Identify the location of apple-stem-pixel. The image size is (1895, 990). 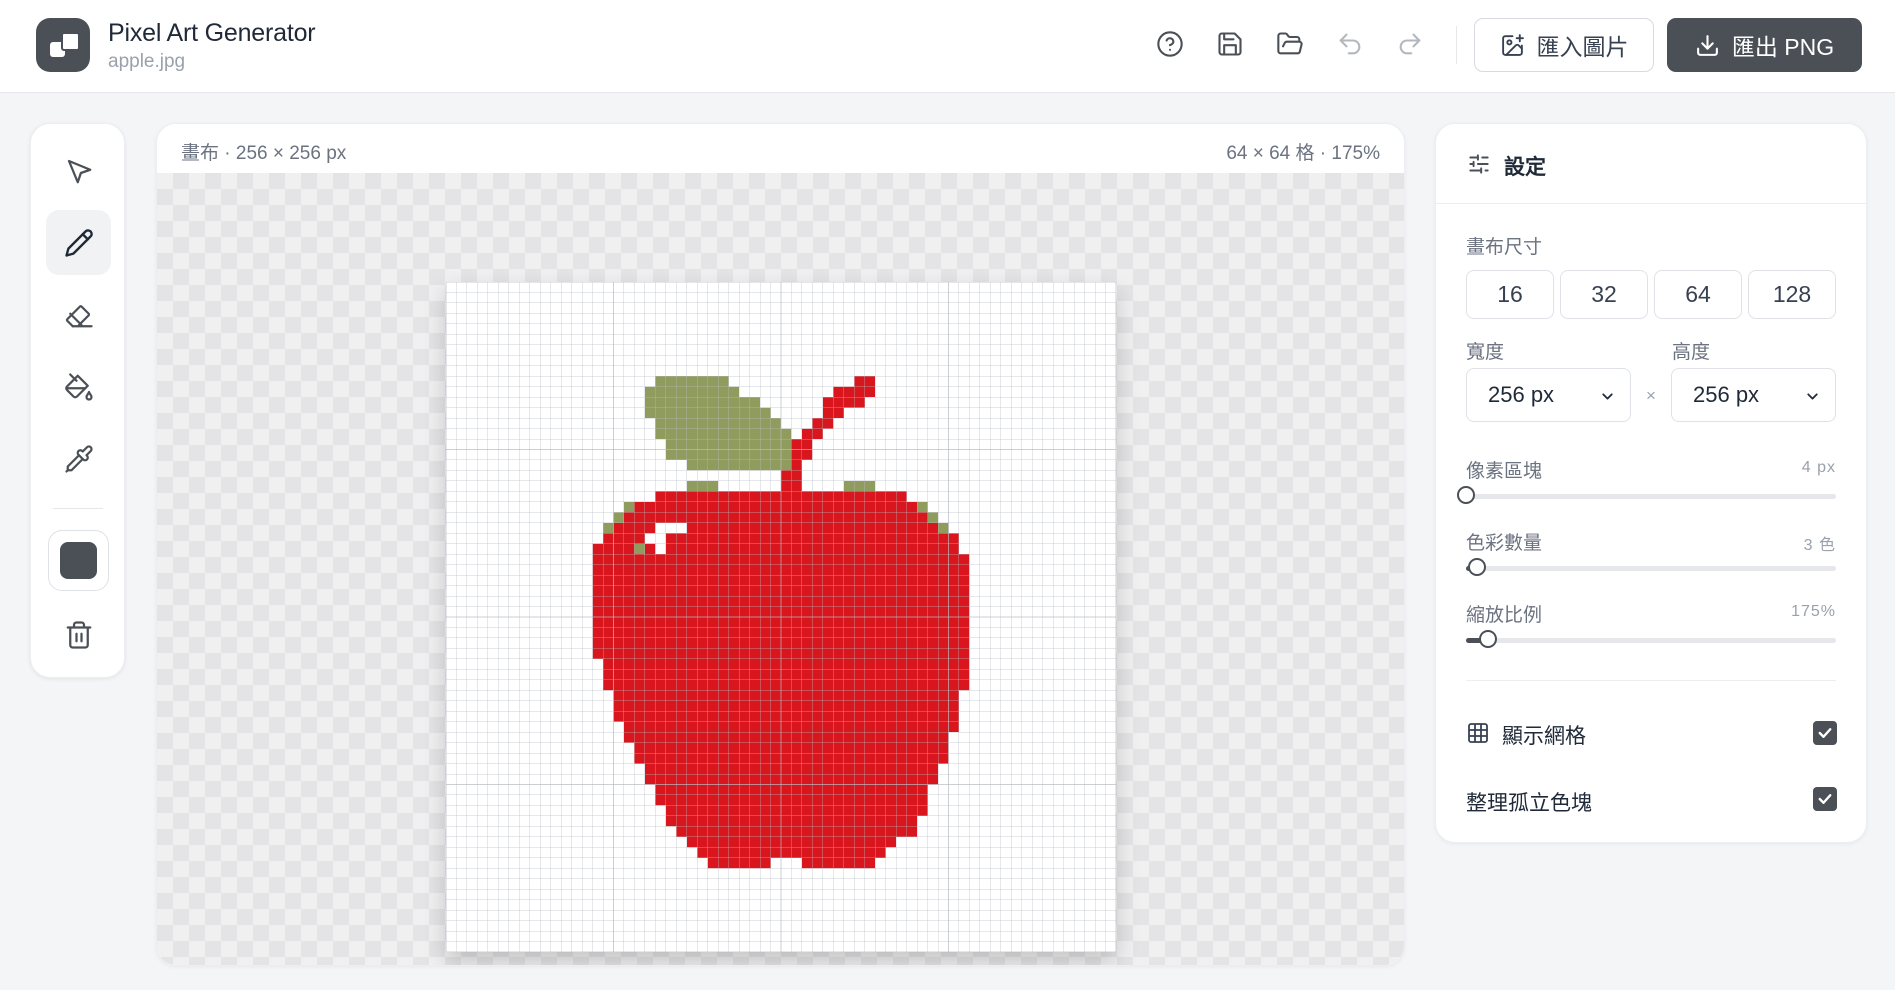
(859, 392).